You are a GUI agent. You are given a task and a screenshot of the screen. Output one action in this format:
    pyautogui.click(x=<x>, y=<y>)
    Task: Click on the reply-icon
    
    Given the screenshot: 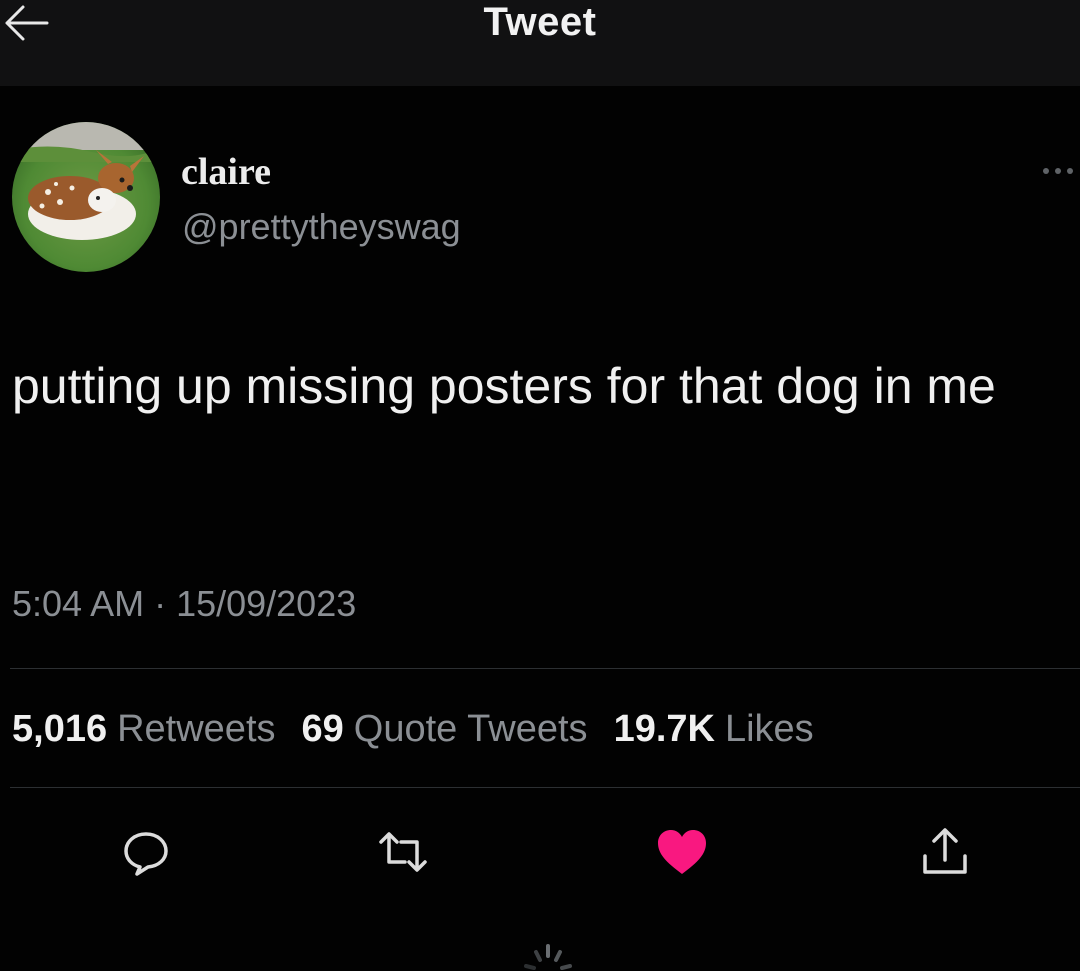 What is the action you would take?
    pyautogui.click(x=146, y=854)
    